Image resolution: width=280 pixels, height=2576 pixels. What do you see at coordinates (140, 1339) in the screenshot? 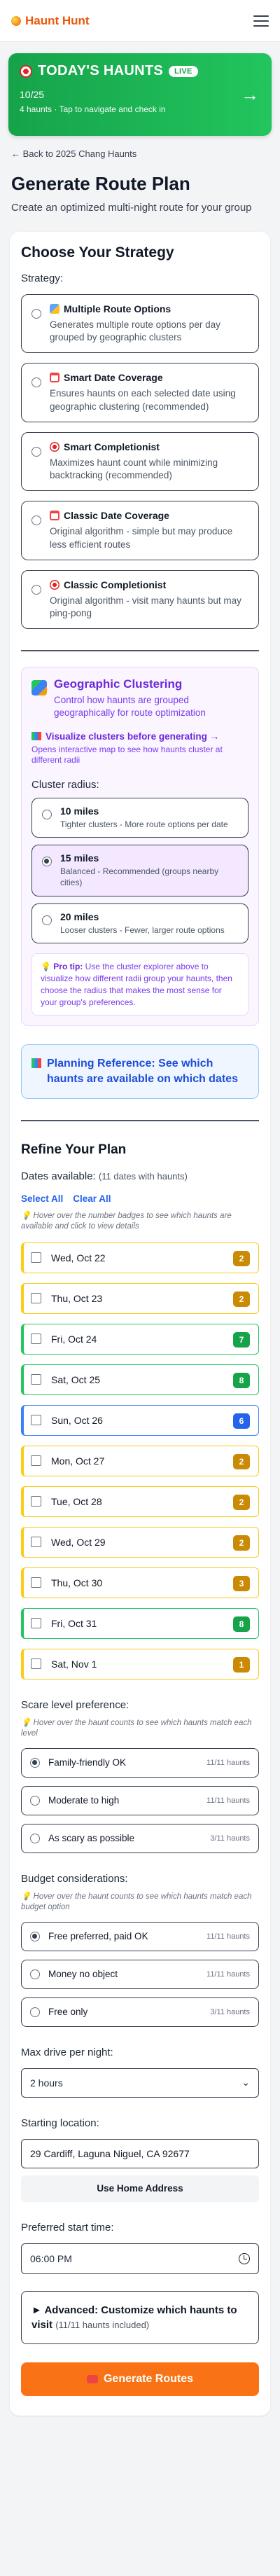
I see `date-row: Fri, Oct 24 7` at bounding box center [140, 1339].